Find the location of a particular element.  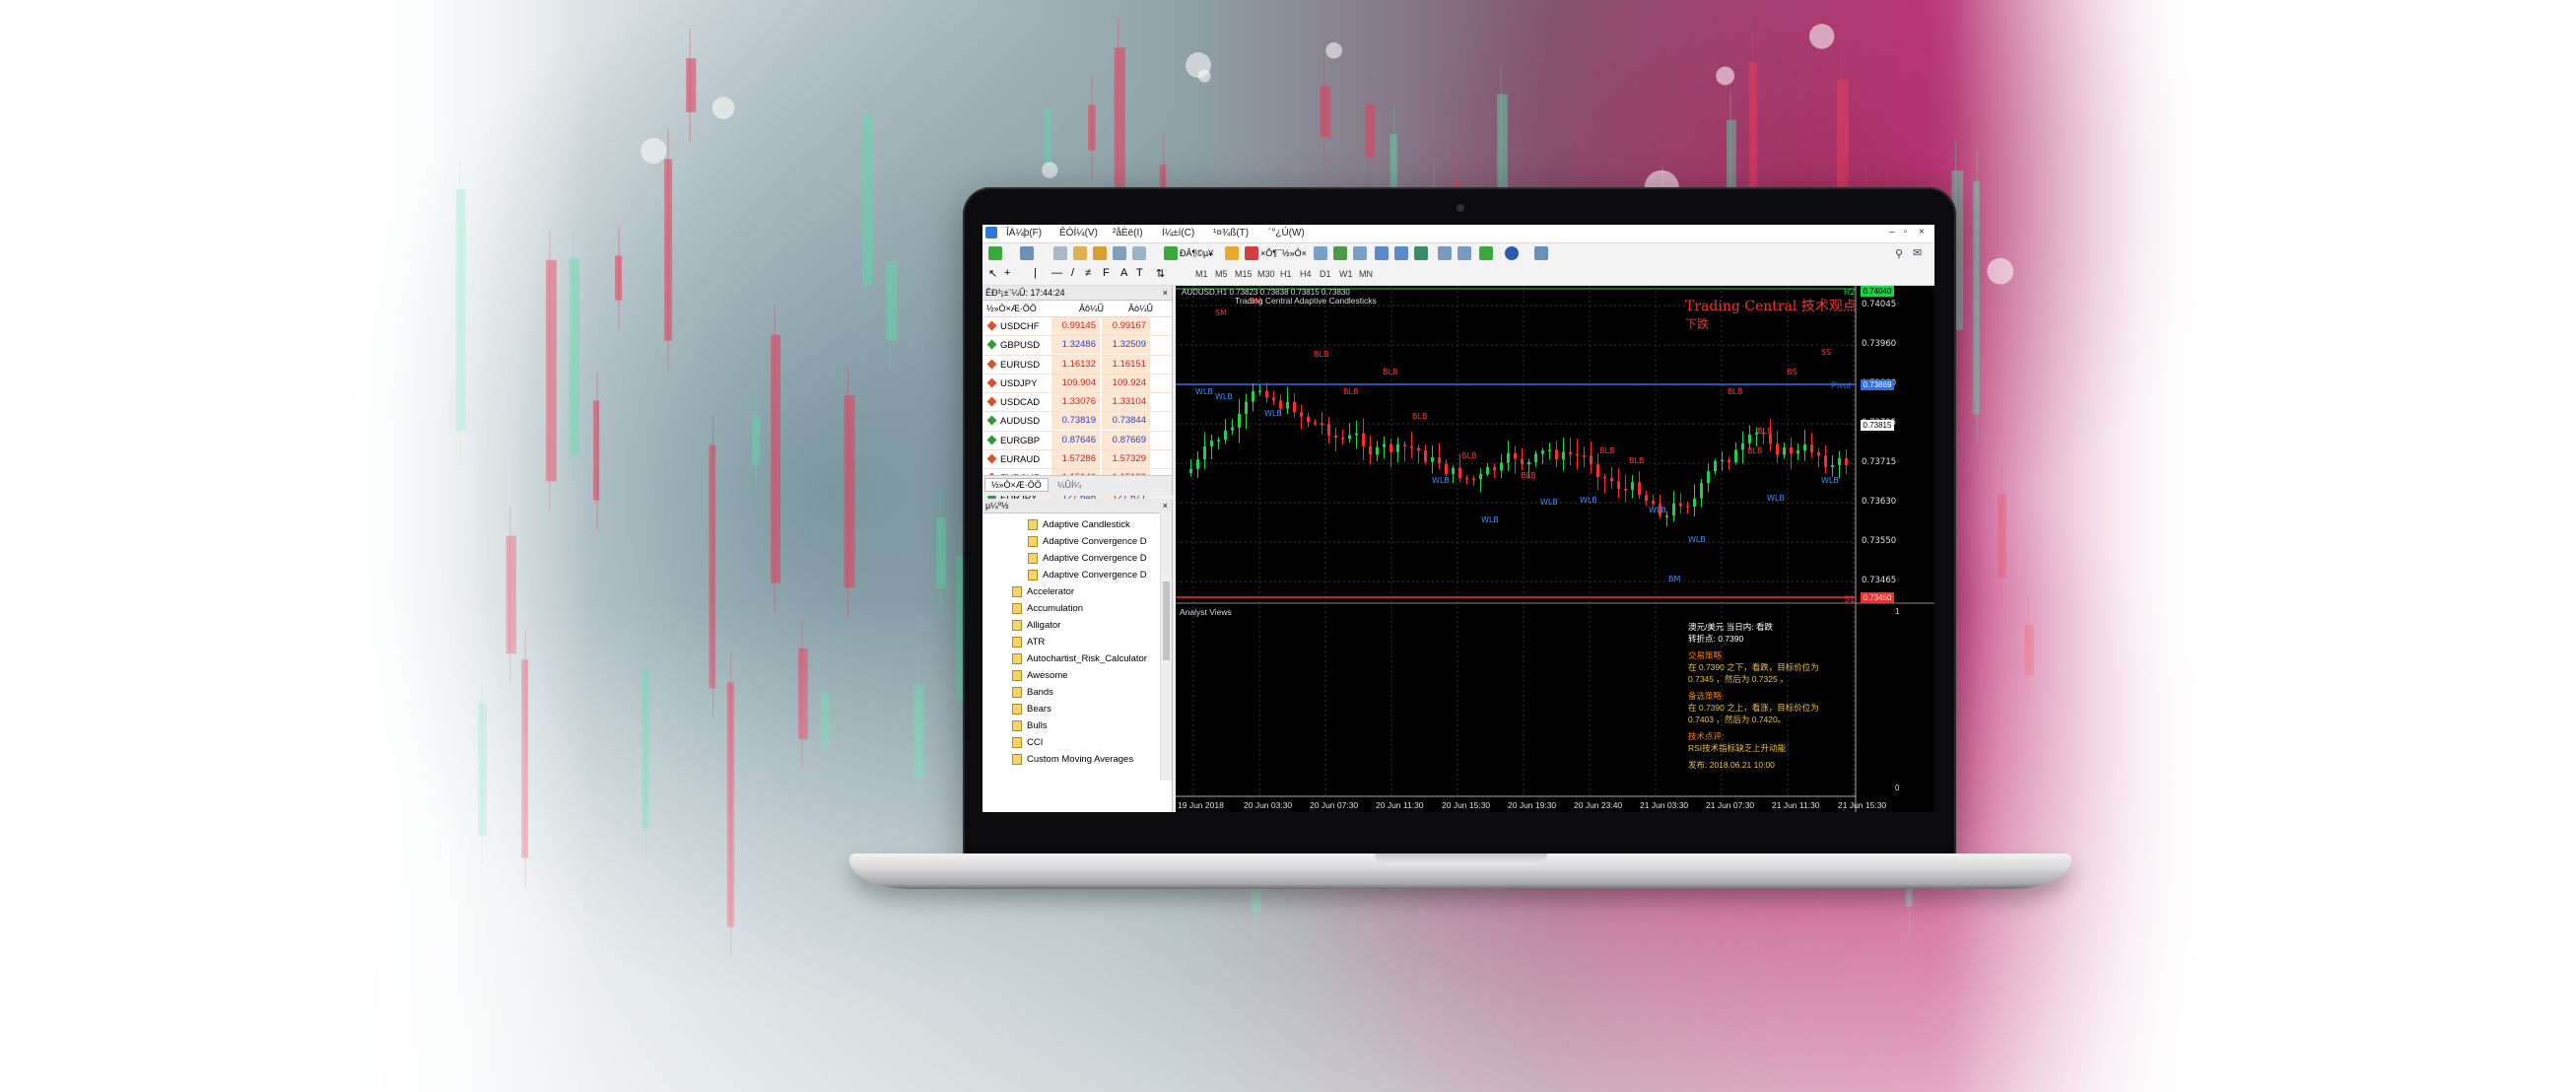

navigator-item-label: Bulls is located at coordinates (1037, 725).